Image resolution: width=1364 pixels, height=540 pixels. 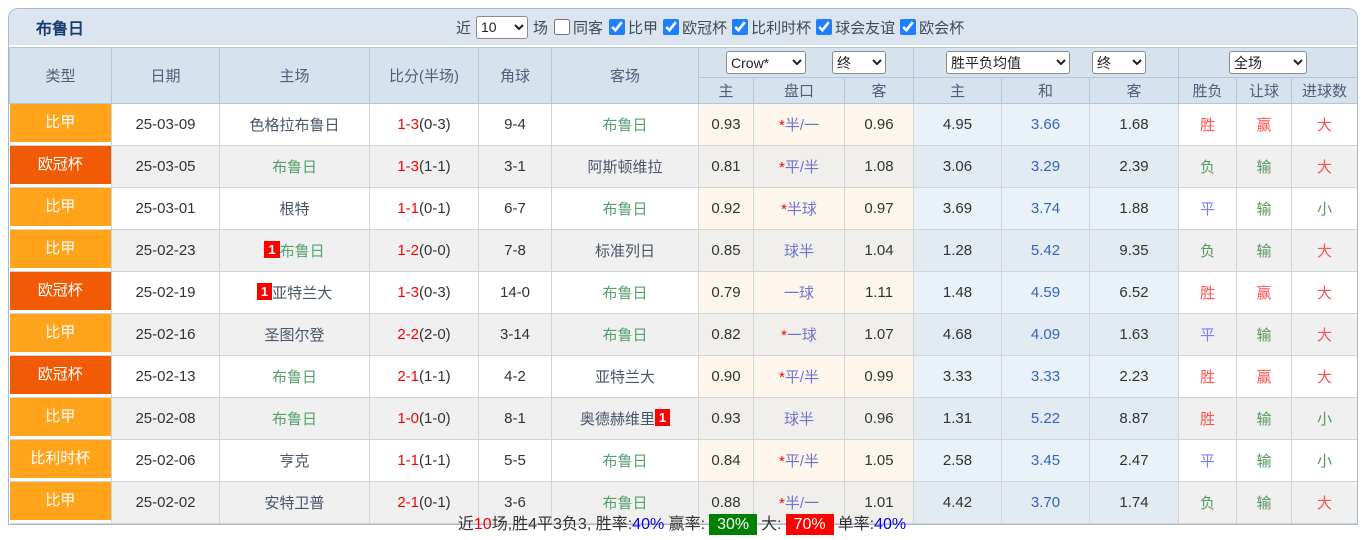 I want to click on avg-draw-cell: 5.22, so click(x=1046, y=418).